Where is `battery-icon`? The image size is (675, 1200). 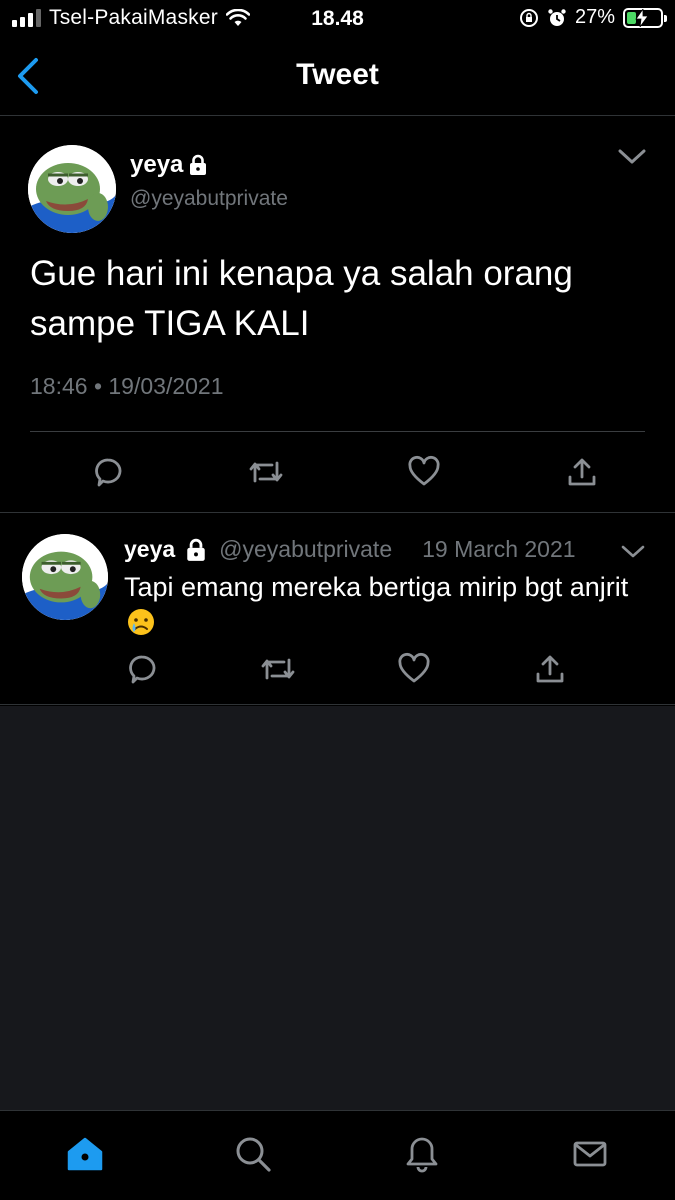
battery-icon is located at coordinates (645, 17).